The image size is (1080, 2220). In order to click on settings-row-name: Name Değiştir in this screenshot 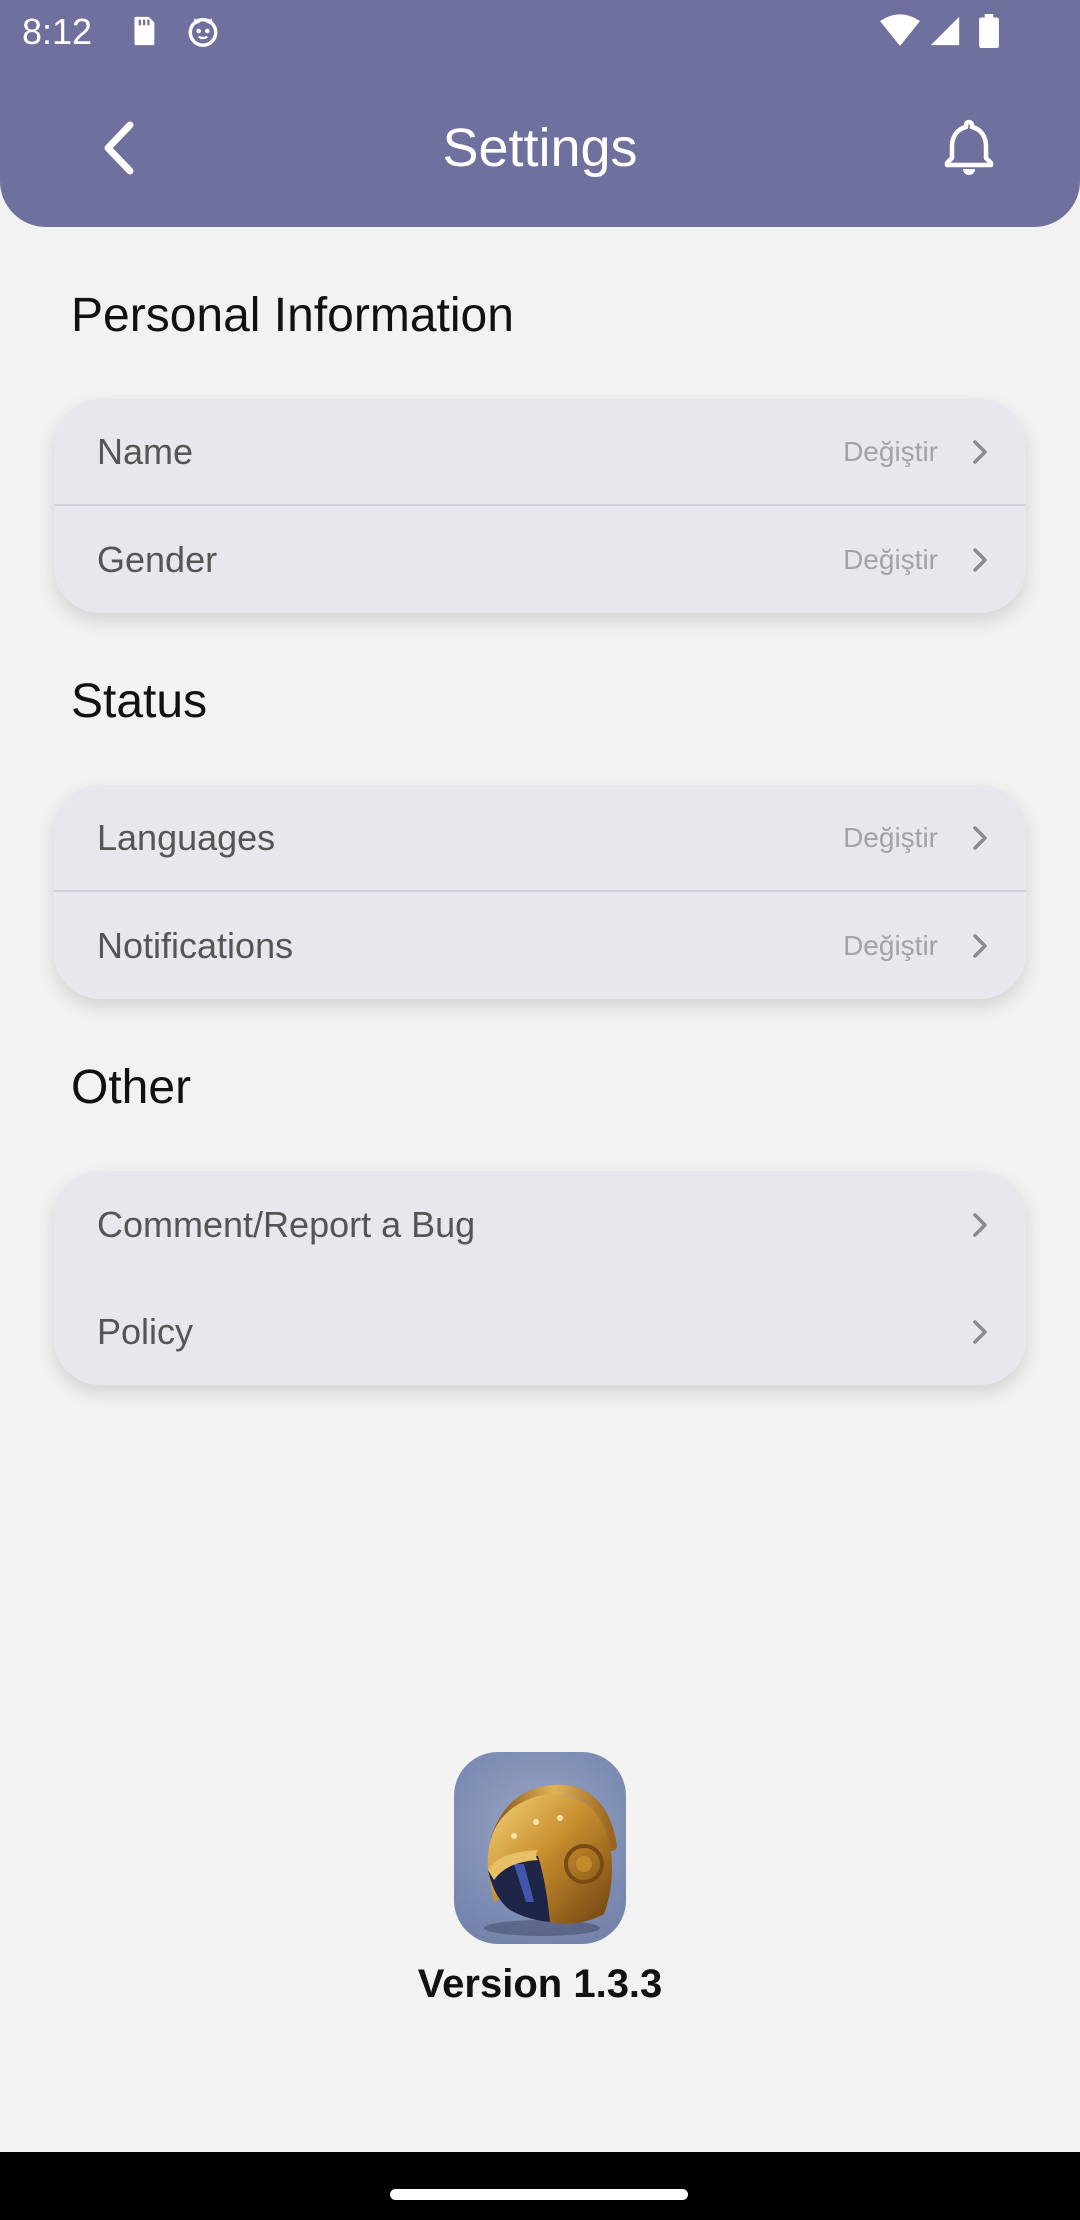, I will do `click(540, 452)`.